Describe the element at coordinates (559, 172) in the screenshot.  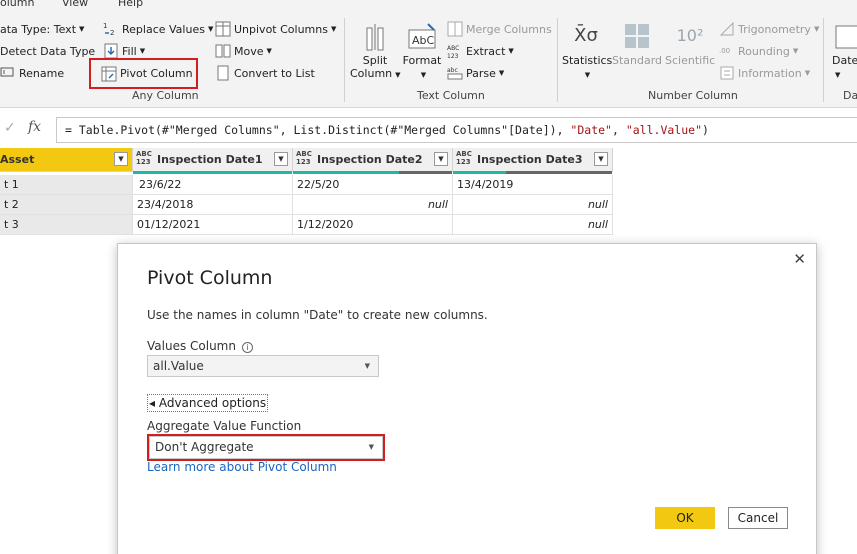
I see `column-empty-bar` at that location.